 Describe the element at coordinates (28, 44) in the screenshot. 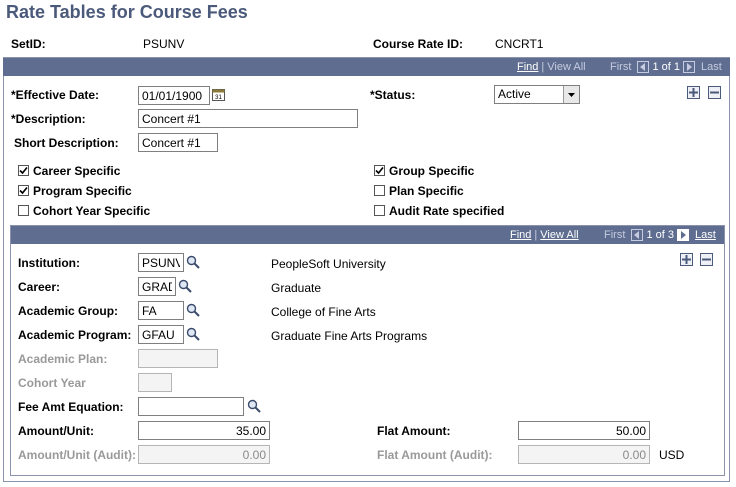

I see `setid-label: SetID:` at that location.